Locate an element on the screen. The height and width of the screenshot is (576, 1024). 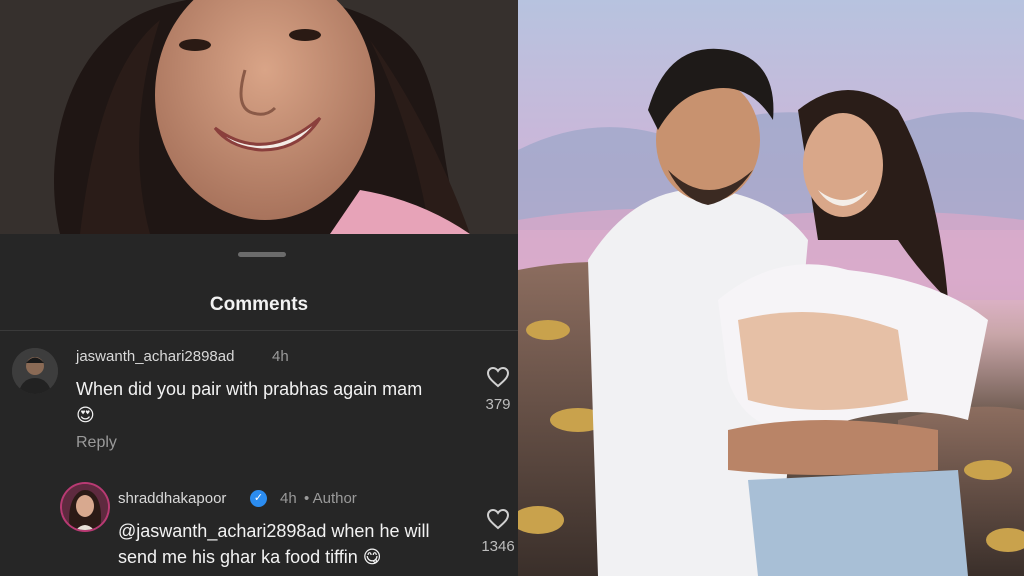
like-count: 1346 is located at coordinates (498, 546).